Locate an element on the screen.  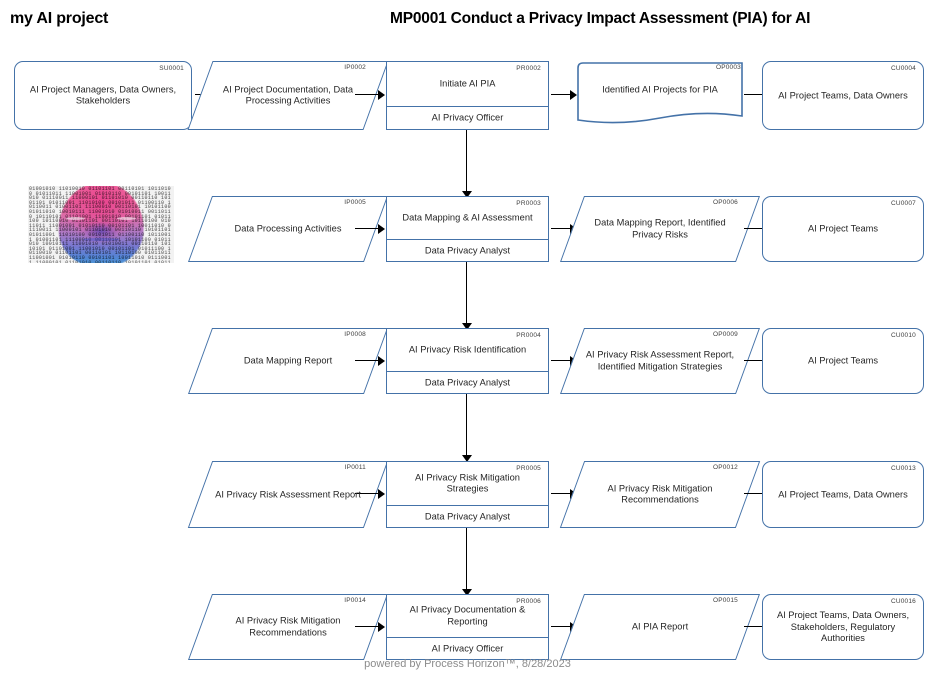
connector-pr0003-to-pr0004 is located at coordinates (467, 296).